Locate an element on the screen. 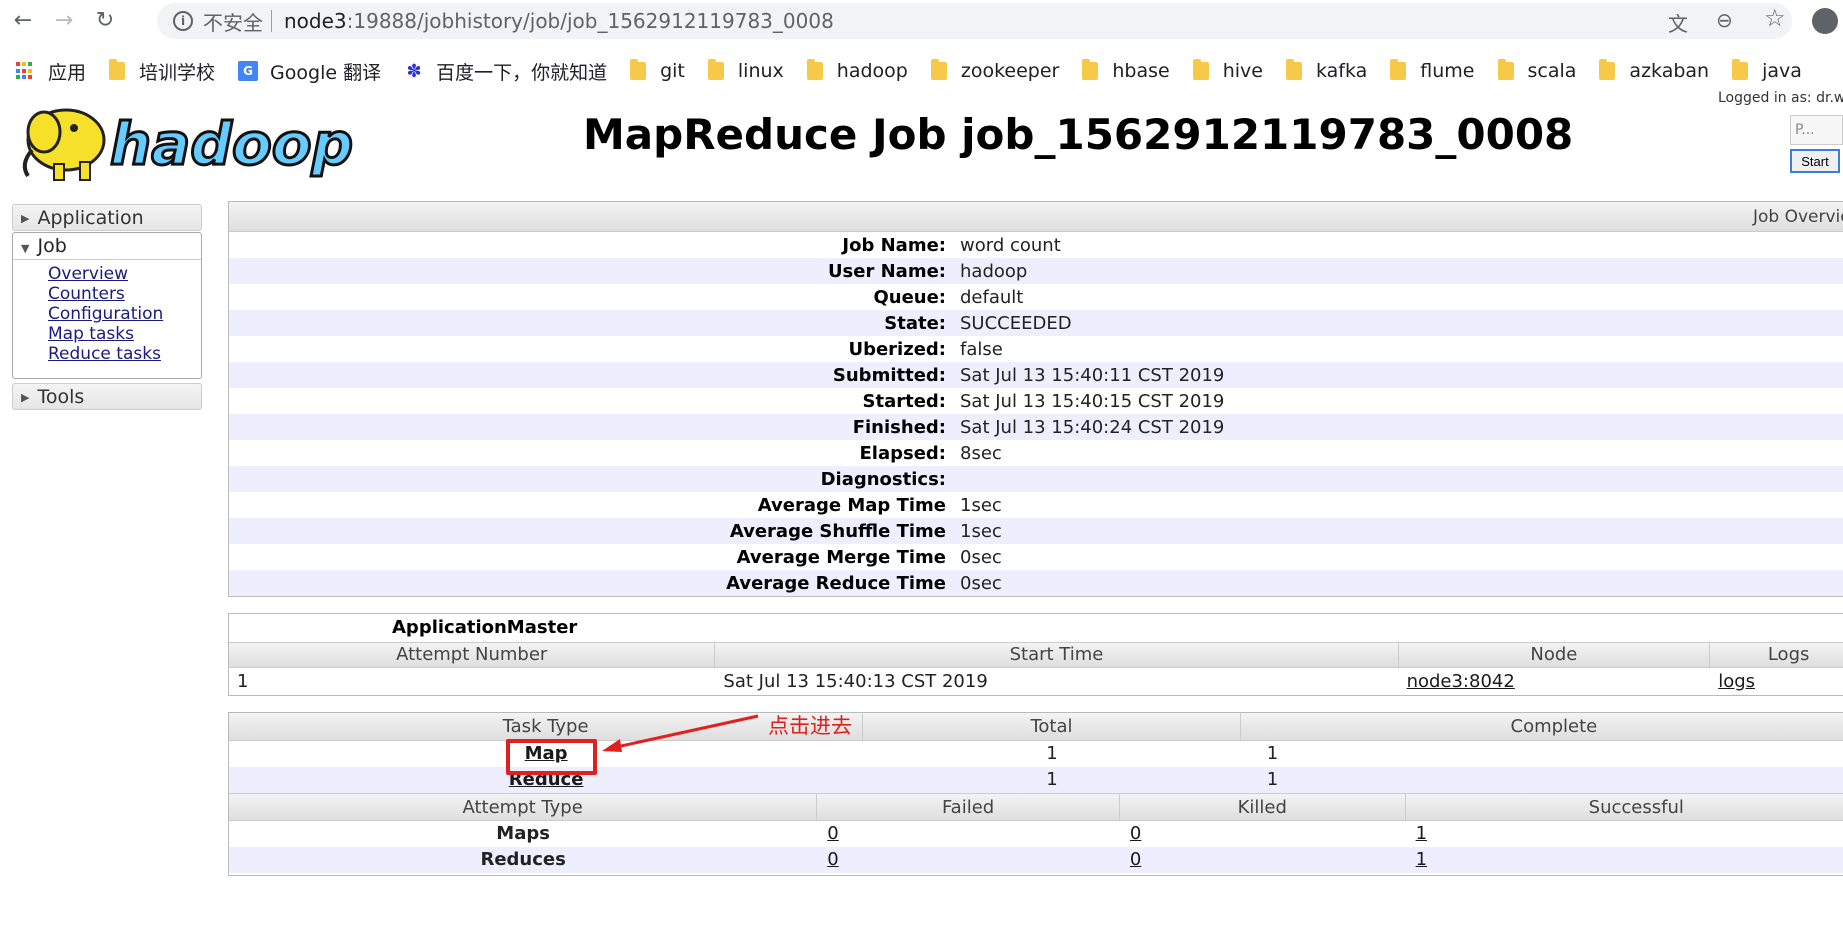  sidebar-link-reduce-tasks: Reduce tasks is located at coordinates (104, 354).